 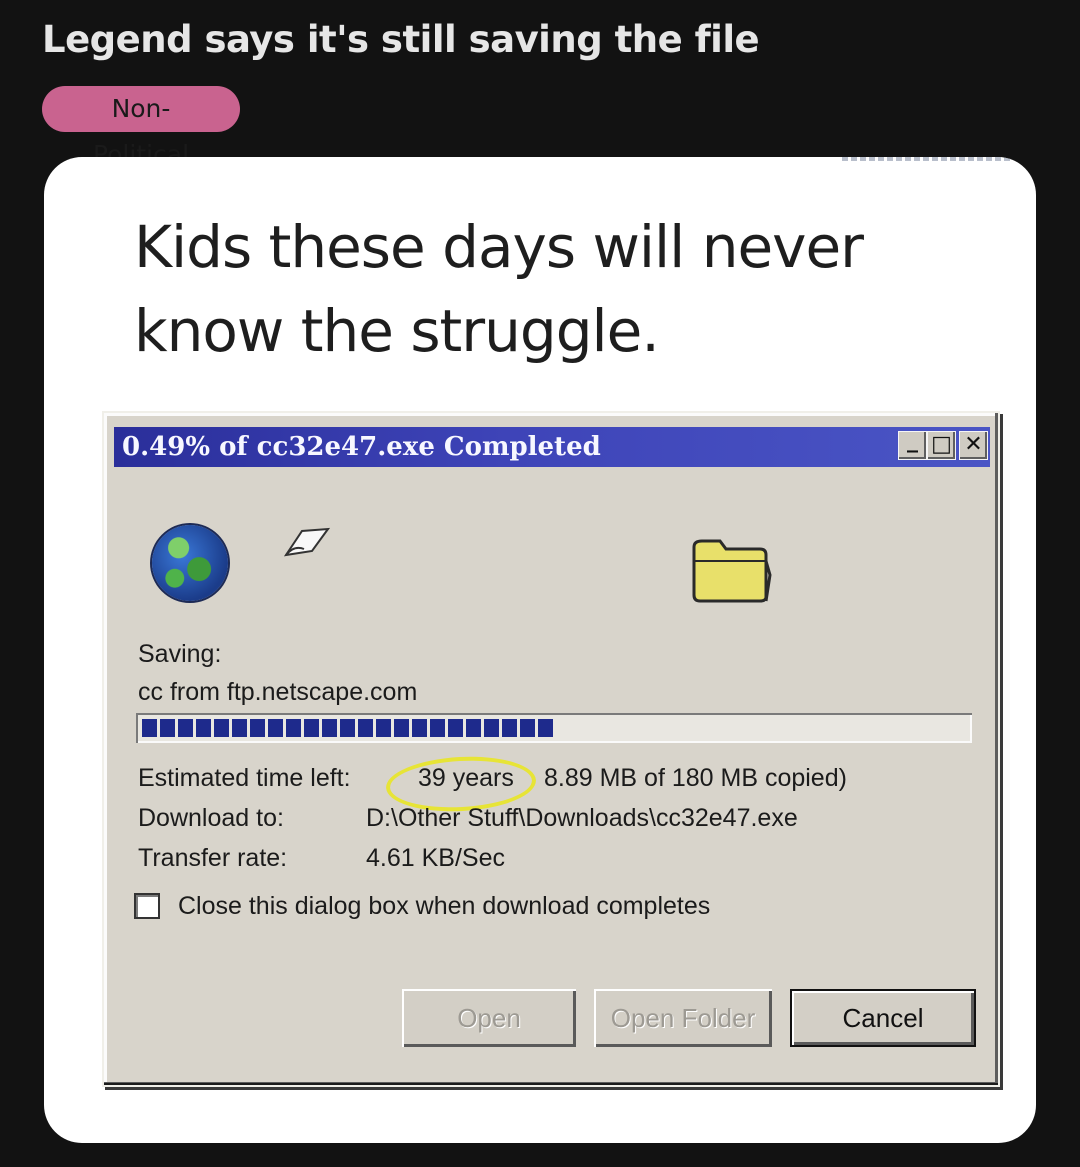 What do you see at coordinates (211, 818) in the screenshot?
I see `download-to-label: Download to:` at bounding box center [211, 818].